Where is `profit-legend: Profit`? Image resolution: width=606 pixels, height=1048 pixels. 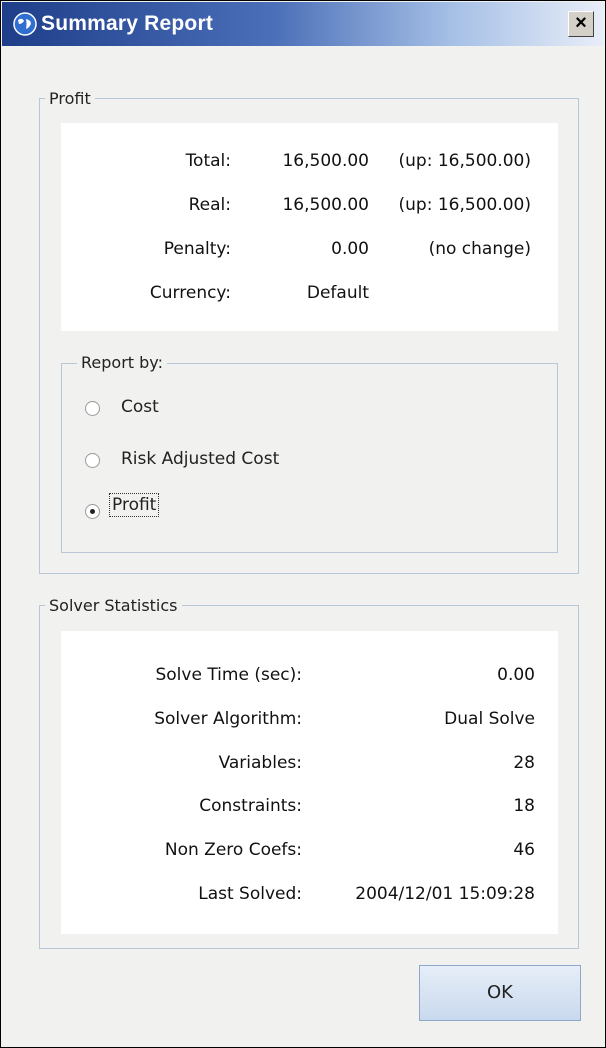
profit-legend: Profit is located at coordinates (70, 98).